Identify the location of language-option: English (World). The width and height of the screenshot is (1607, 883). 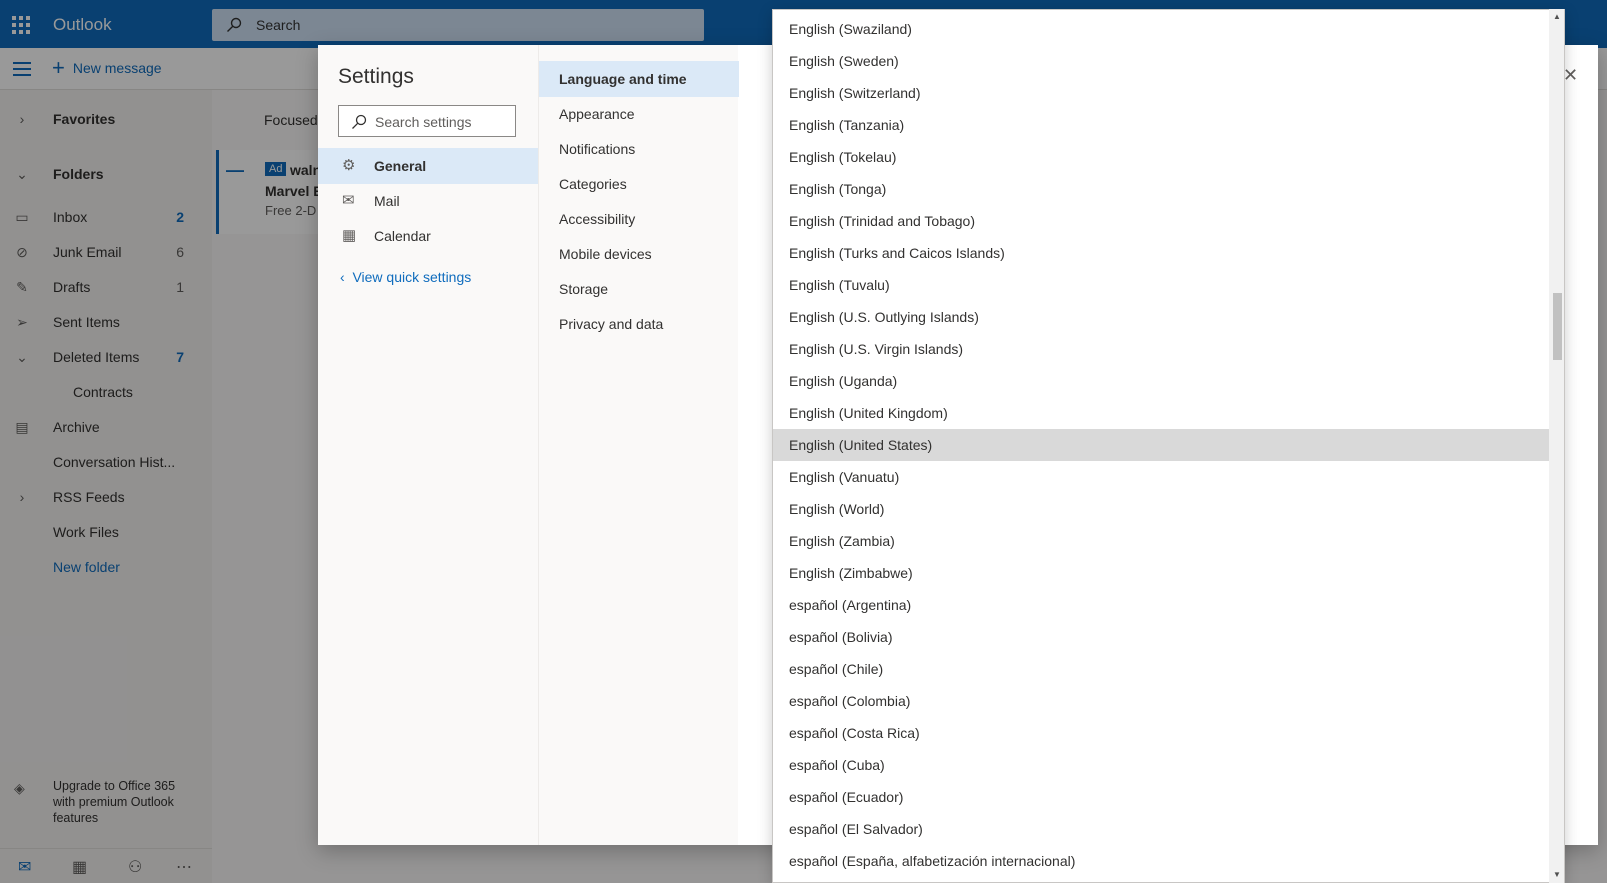
(1161, 509).